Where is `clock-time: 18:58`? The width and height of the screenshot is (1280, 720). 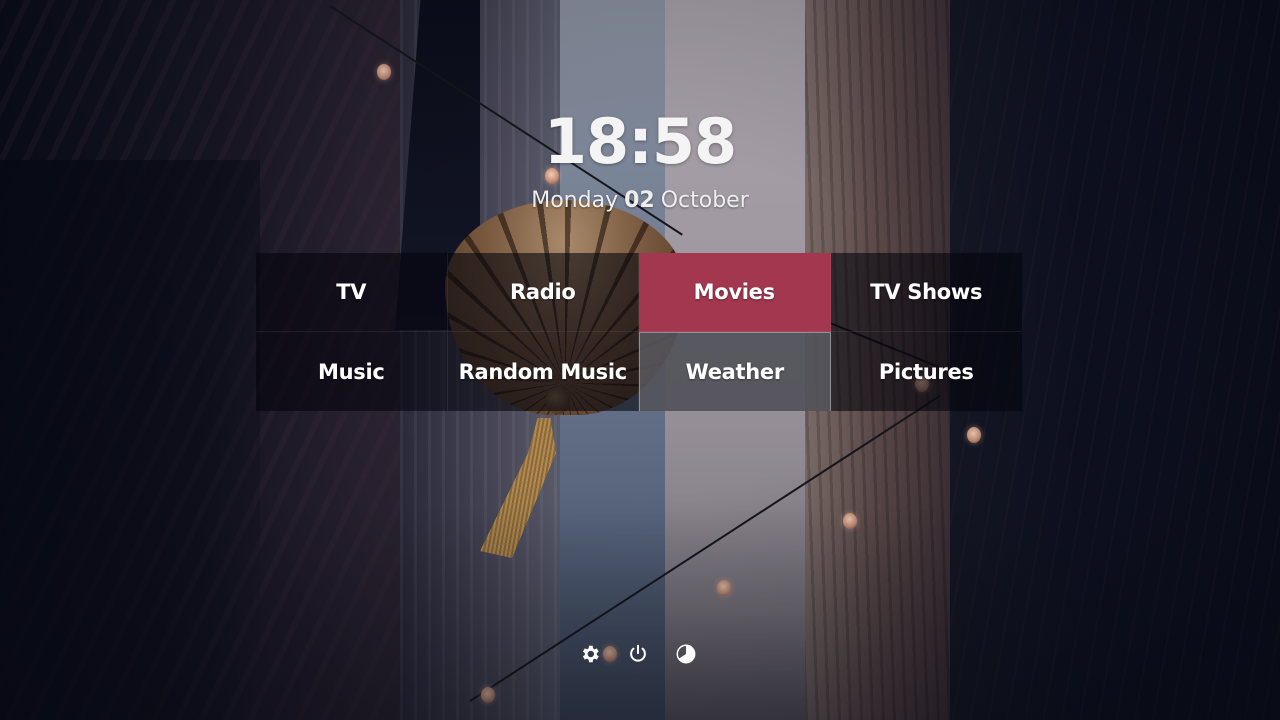
clock-time: 18:58 is located at coordinates (640, 141).